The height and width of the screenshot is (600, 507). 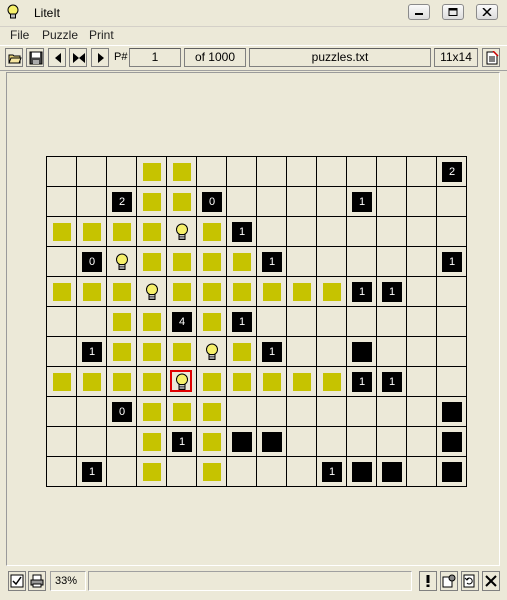 What do you see at coordinates (14, 57) in the screenshot?
I see `open-button` at bounding box center [14, 57].